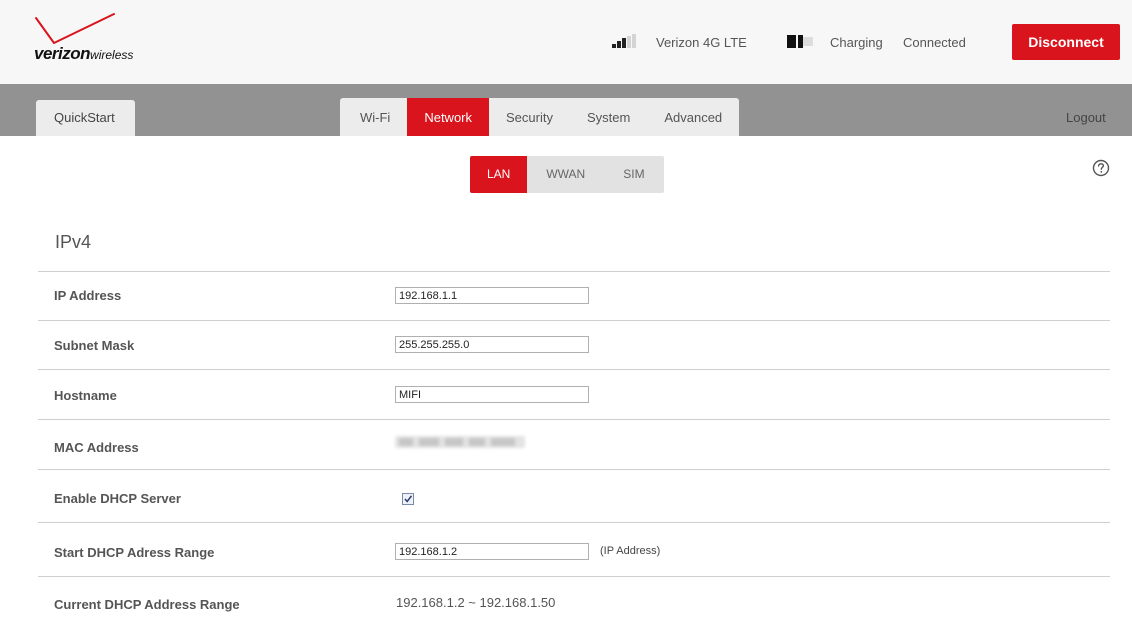 Image resolution: width=1132 pixels, height=625 pixels. What do you see at coordinates (88, 295) in the screenshot?
I see `ip-address-label: IP Address` at bounding box center [88, 295].